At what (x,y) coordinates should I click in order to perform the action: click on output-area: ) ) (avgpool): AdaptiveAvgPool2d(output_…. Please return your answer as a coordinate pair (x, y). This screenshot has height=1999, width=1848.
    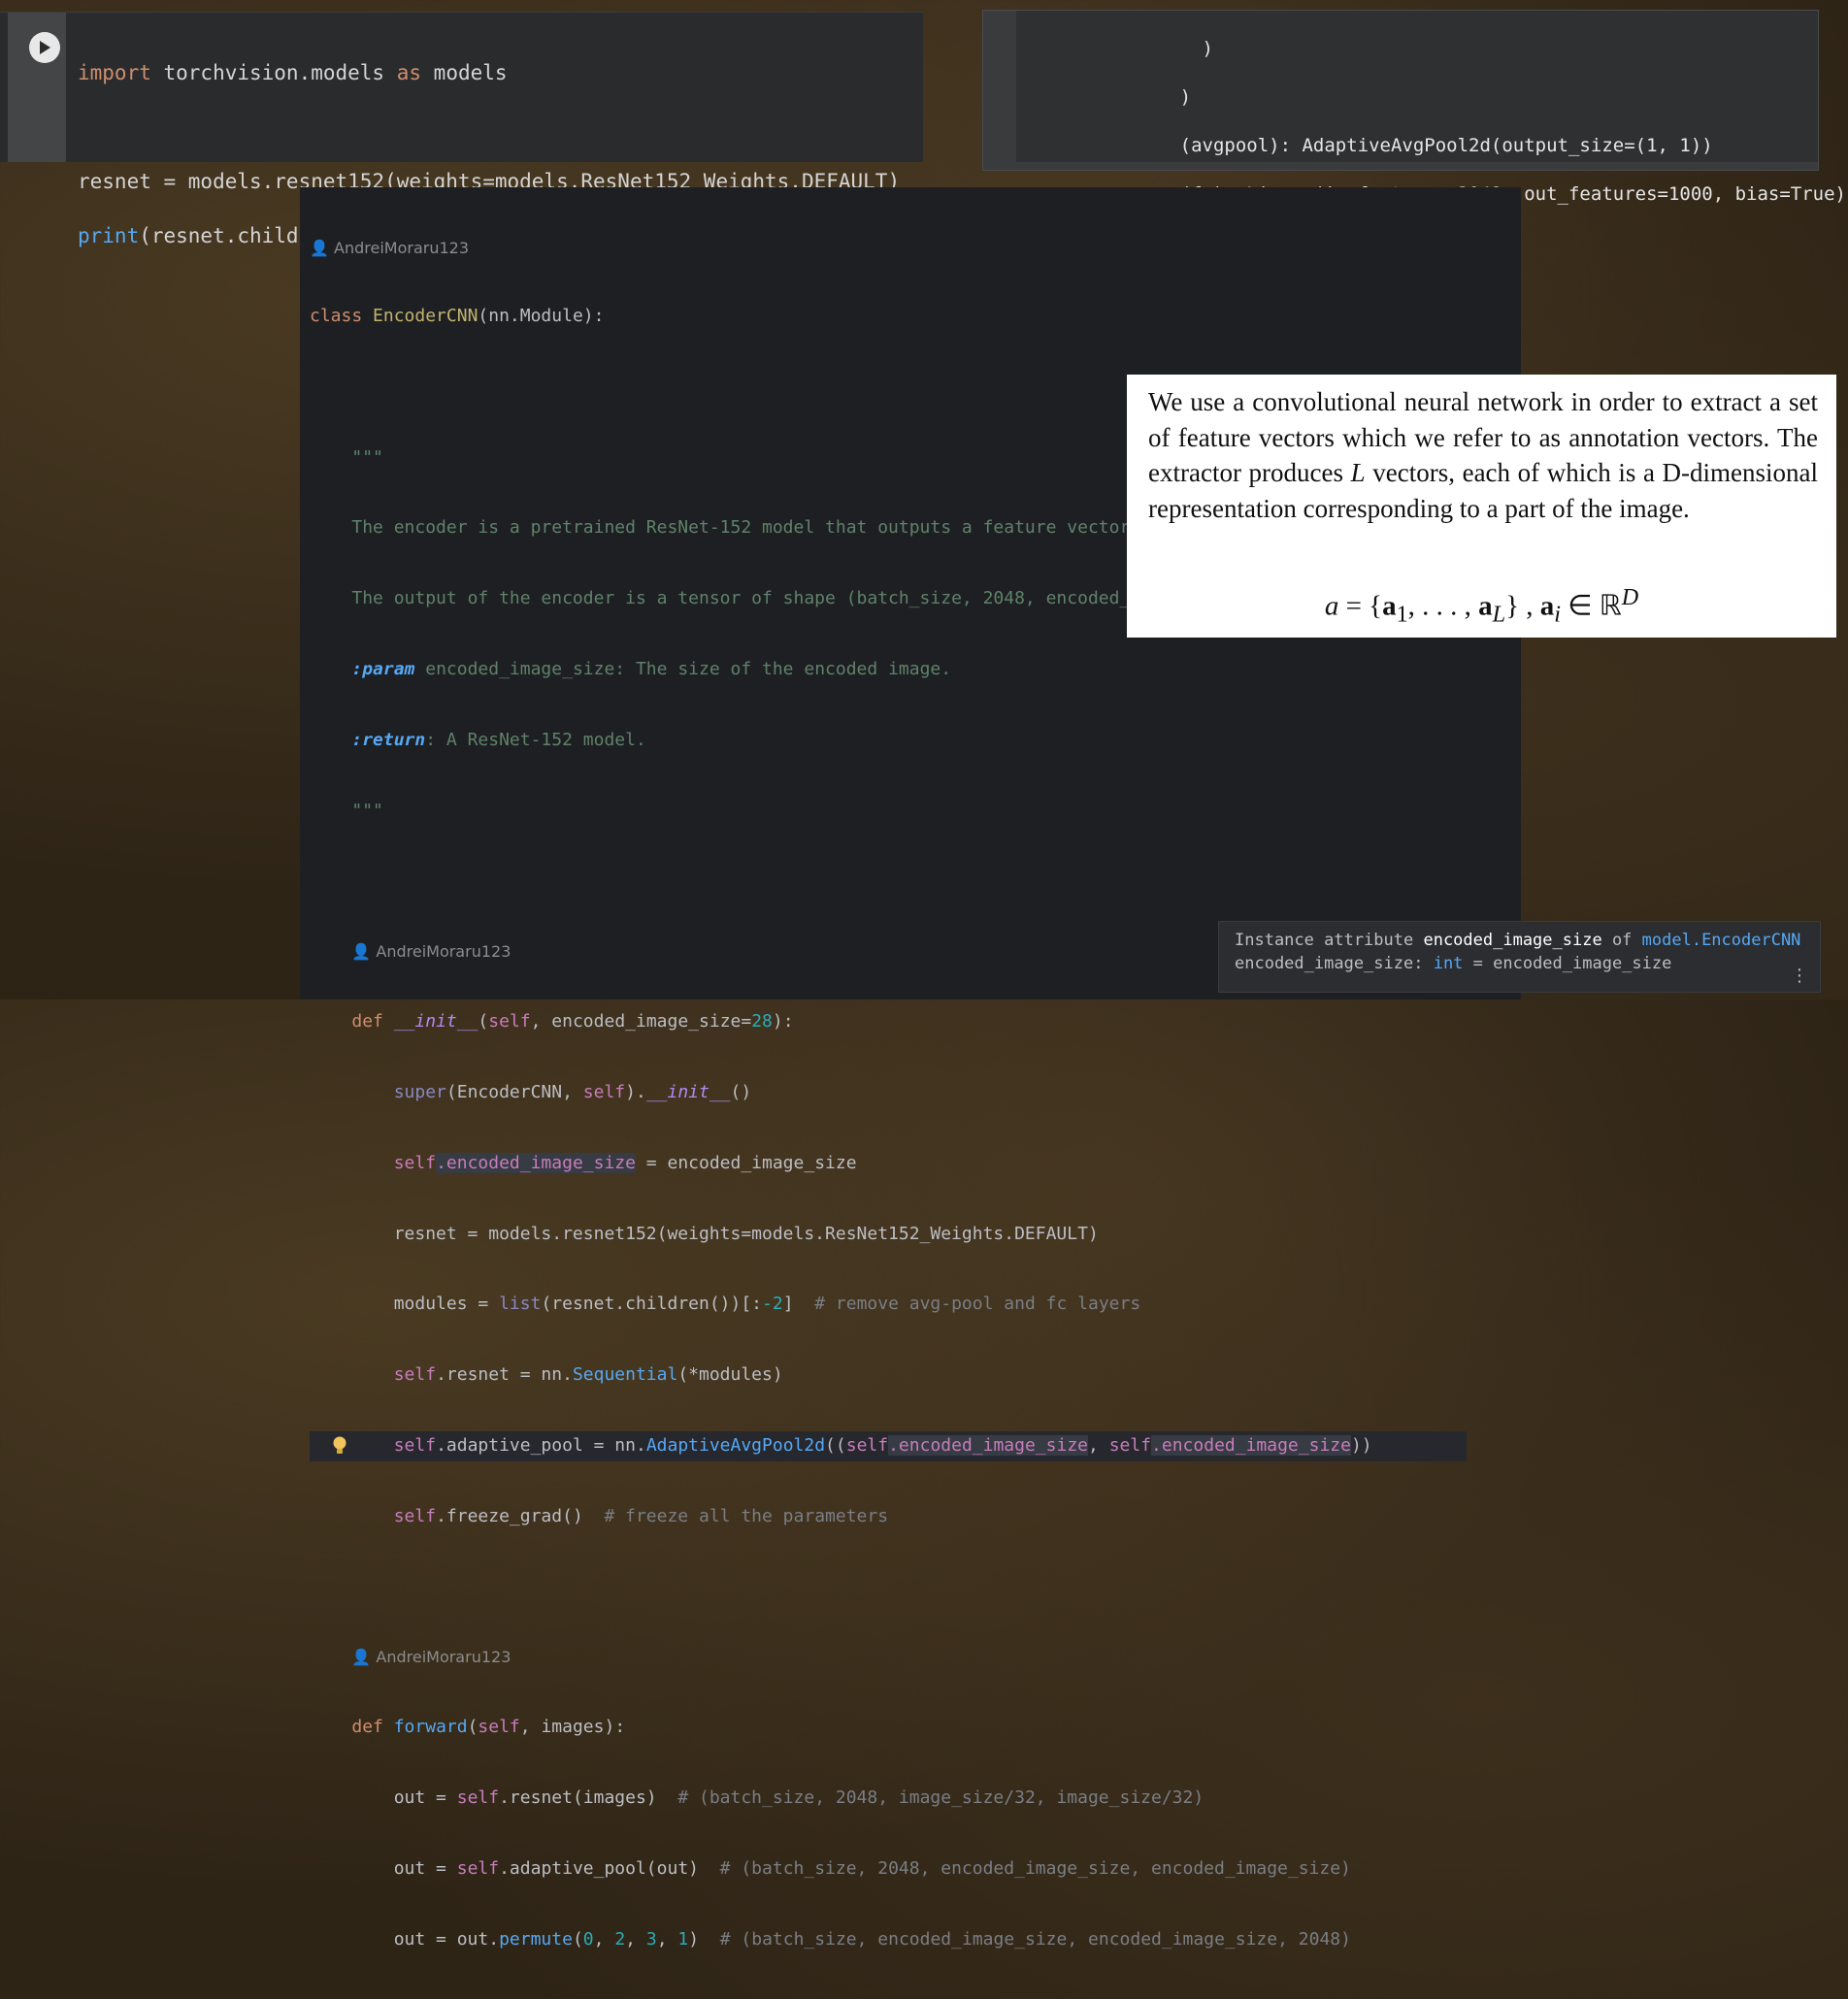
    Looking at the image, I should click on (1431, 132).